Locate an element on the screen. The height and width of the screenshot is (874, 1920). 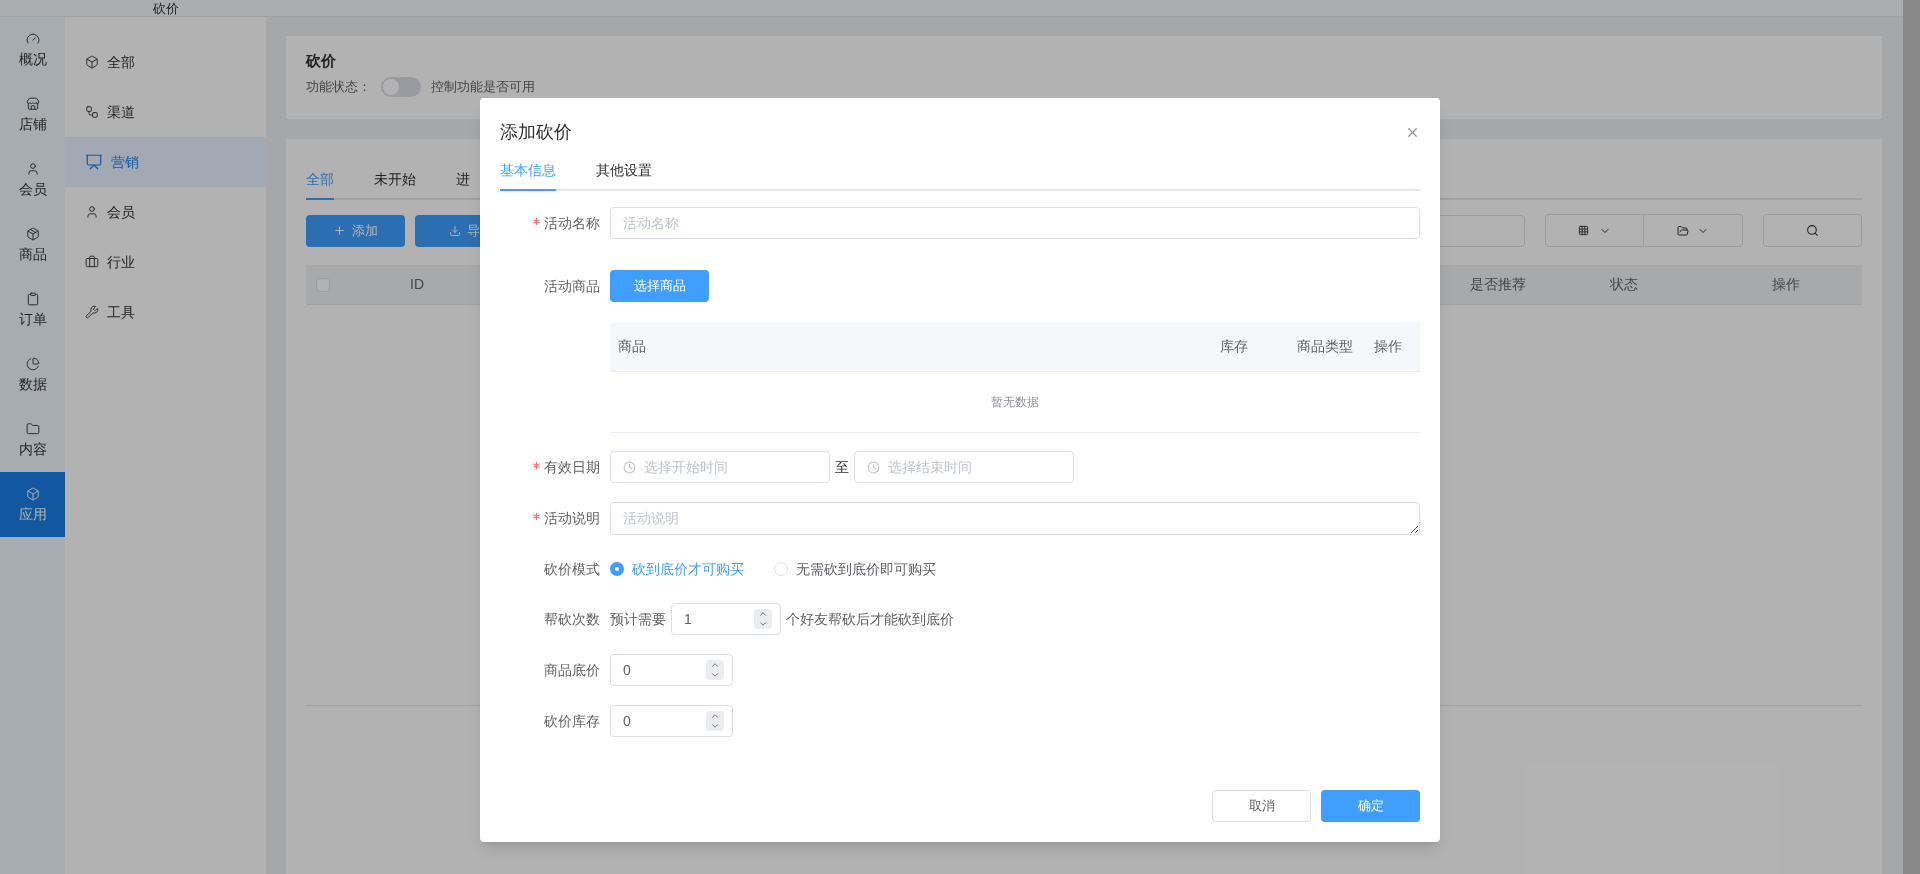
search-button is located at coordinates (1812, 230).